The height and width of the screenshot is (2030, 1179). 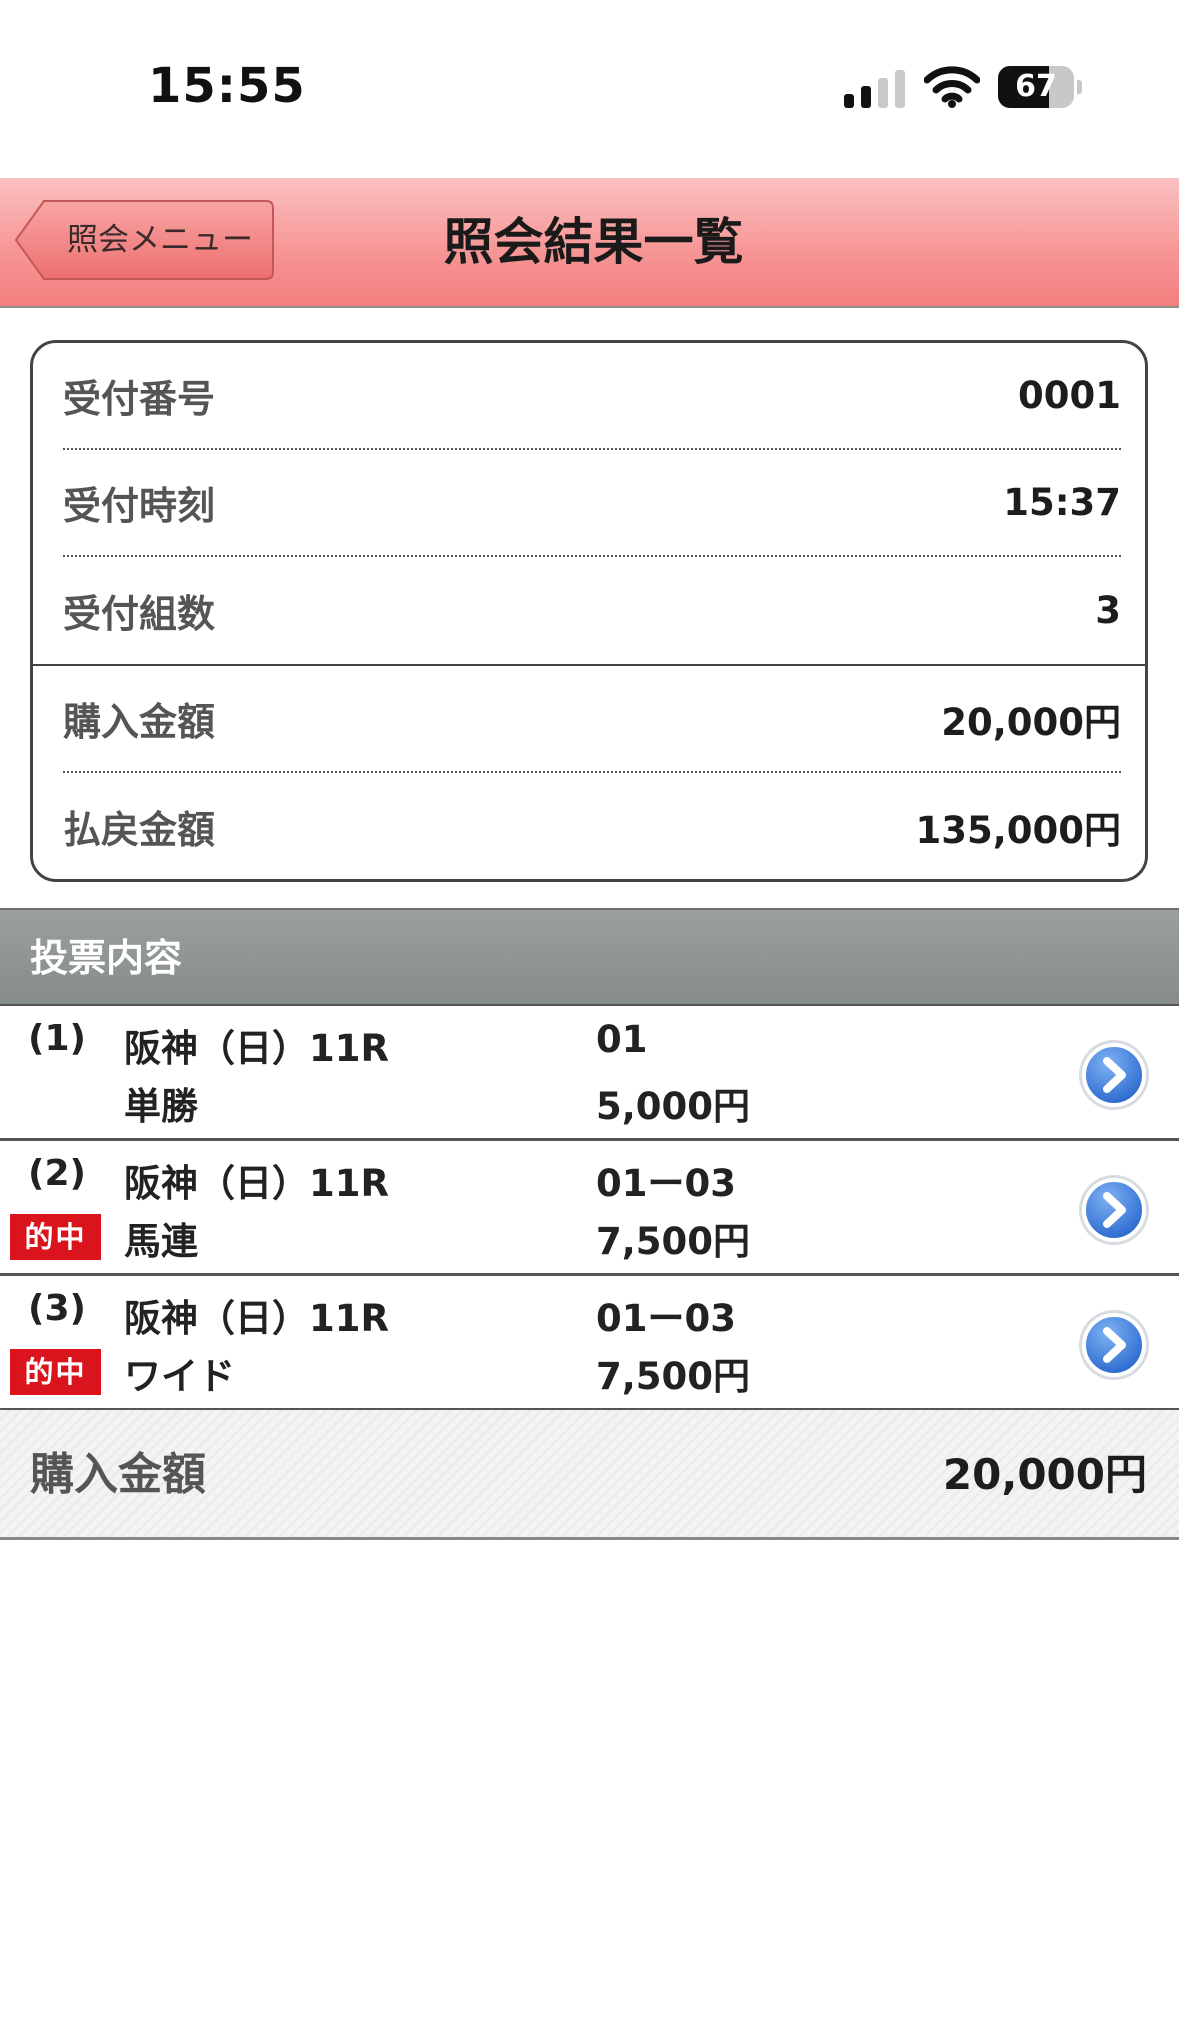 I want to click on bet-number: (1), so click(x=57, y=1038).